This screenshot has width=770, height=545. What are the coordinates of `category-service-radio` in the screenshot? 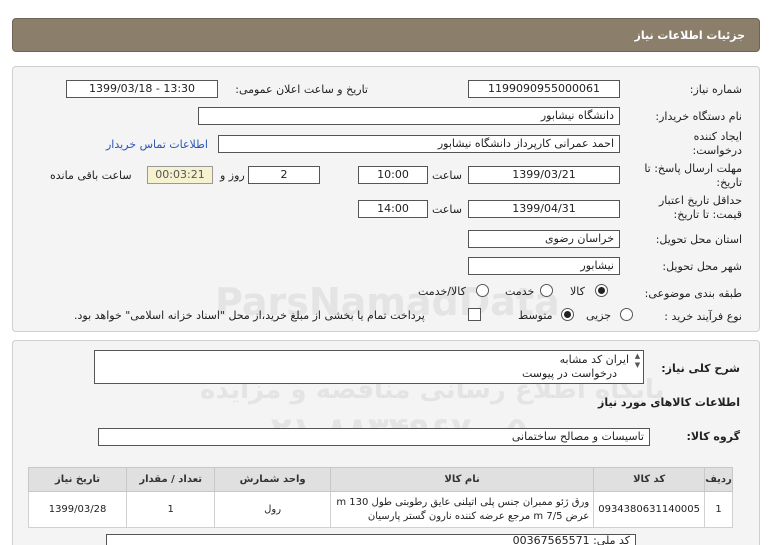 It's located at (546, 290).